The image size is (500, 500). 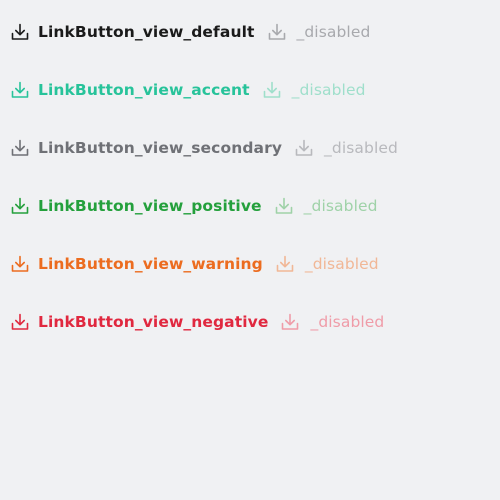 I want to click on link-button-negative: LinkButton_view_negative, so click(x=139, y=322).